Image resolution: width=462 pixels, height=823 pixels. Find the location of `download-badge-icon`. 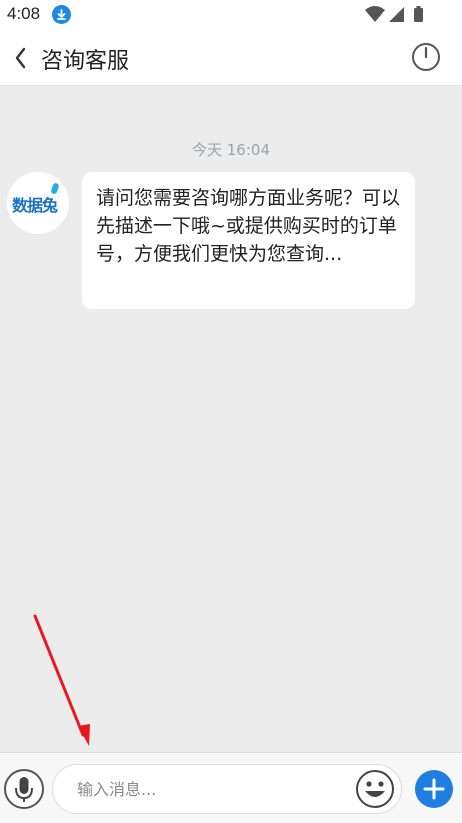

download-badge-icon is located at coordinates (61, 14).